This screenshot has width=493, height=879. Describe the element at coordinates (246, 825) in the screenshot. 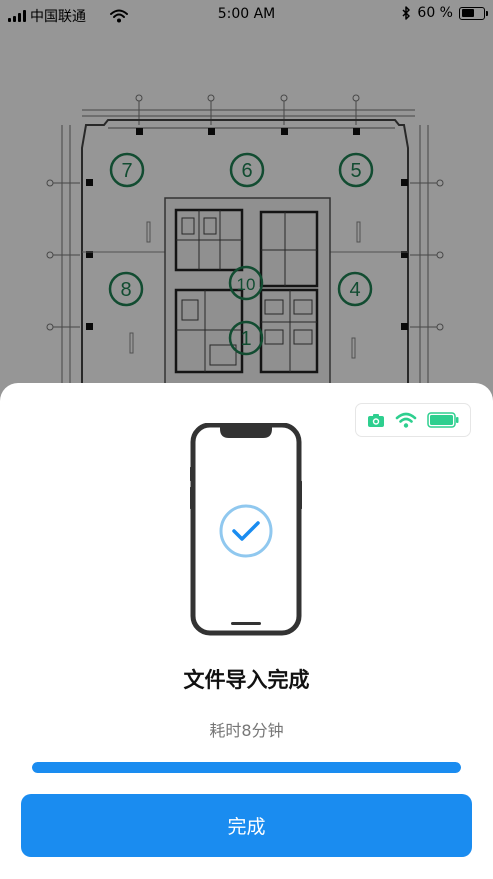

I see `done-button: 完成` at that location.